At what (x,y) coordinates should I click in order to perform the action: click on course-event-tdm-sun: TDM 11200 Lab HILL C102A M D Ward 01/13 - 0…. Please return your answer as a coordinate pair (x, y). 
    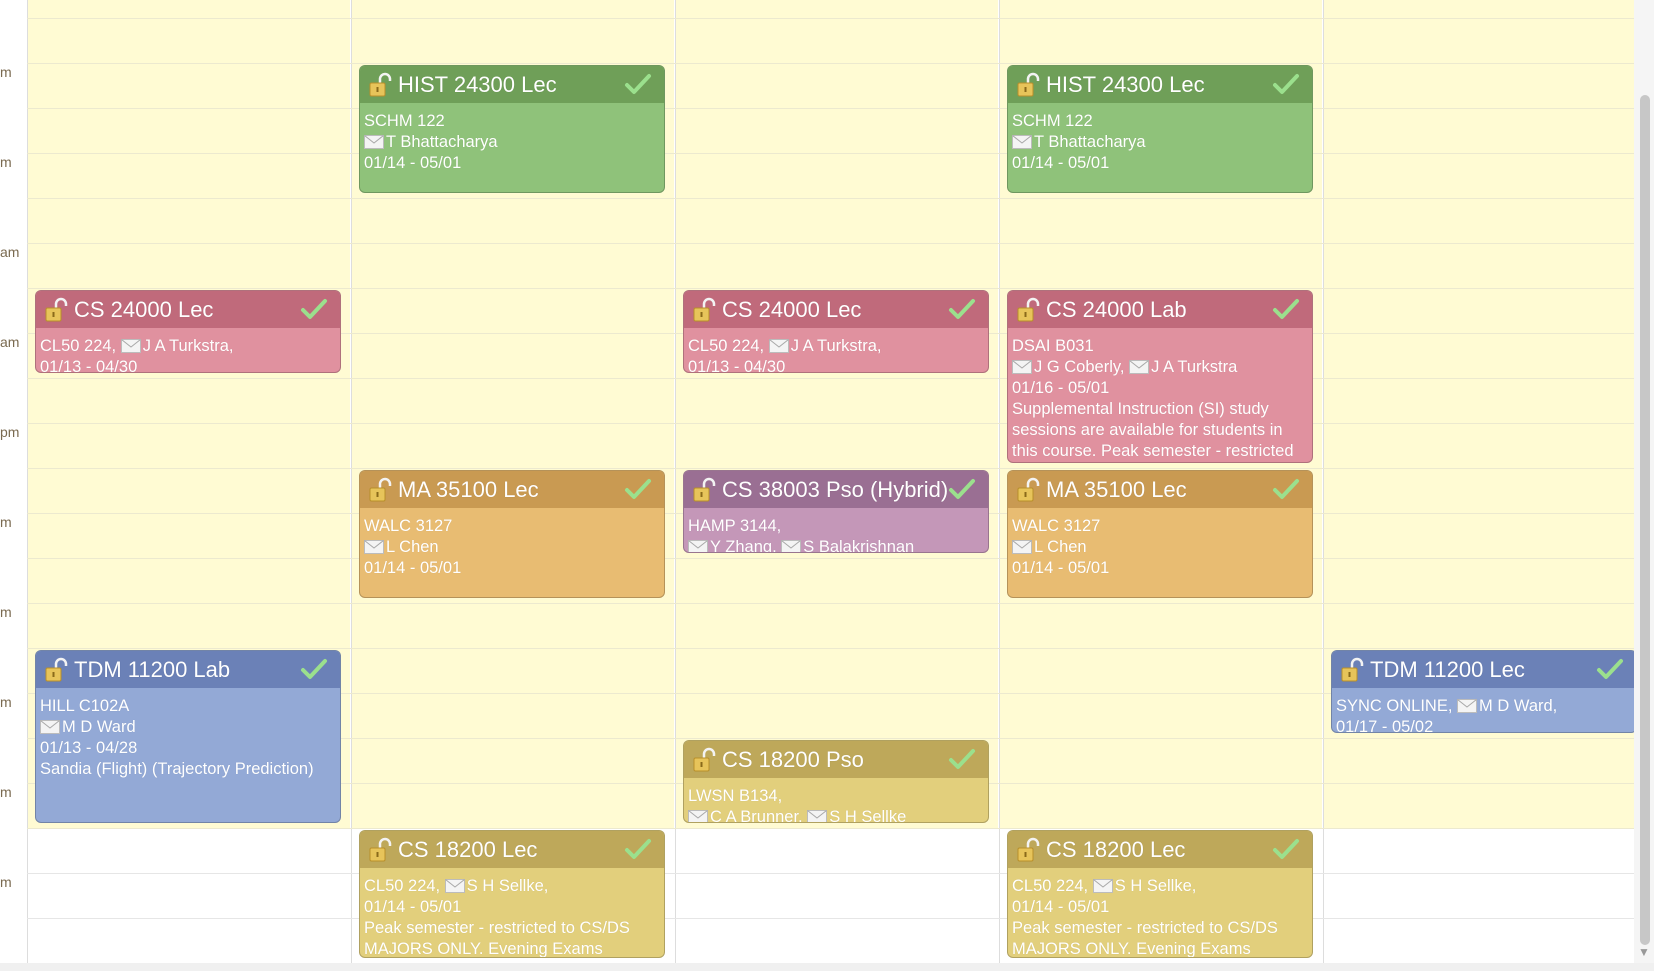
    Looking at the image, I should click on (188, 736).